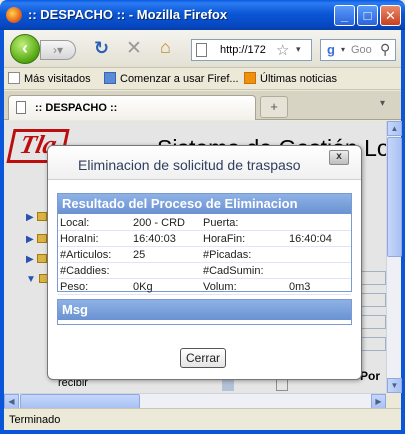 The image size is (405, 434). Describe the element at coordinates (25, 49) in the screenshot. I see `back-icon: ‹` at that location.